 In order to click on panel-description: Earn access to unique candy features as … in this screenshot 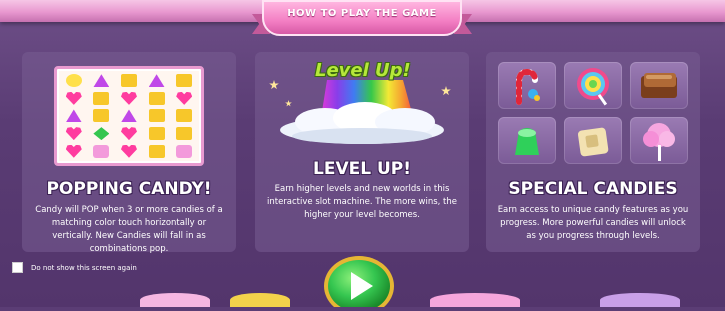, I will do `click(593, 223)`.